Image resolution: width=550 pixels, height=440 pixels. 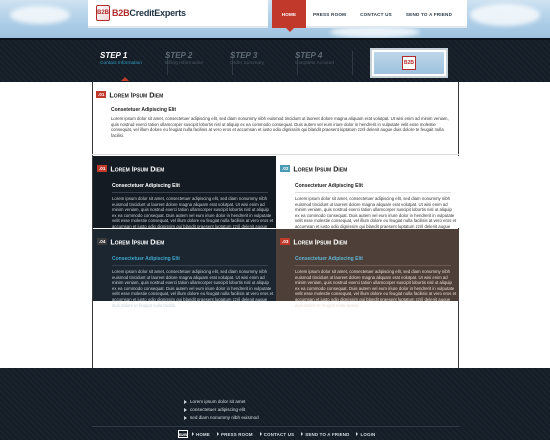 I want to click on section-subtitle: Consetetuer Adipiscing Elit, so click(x=144, y=110).